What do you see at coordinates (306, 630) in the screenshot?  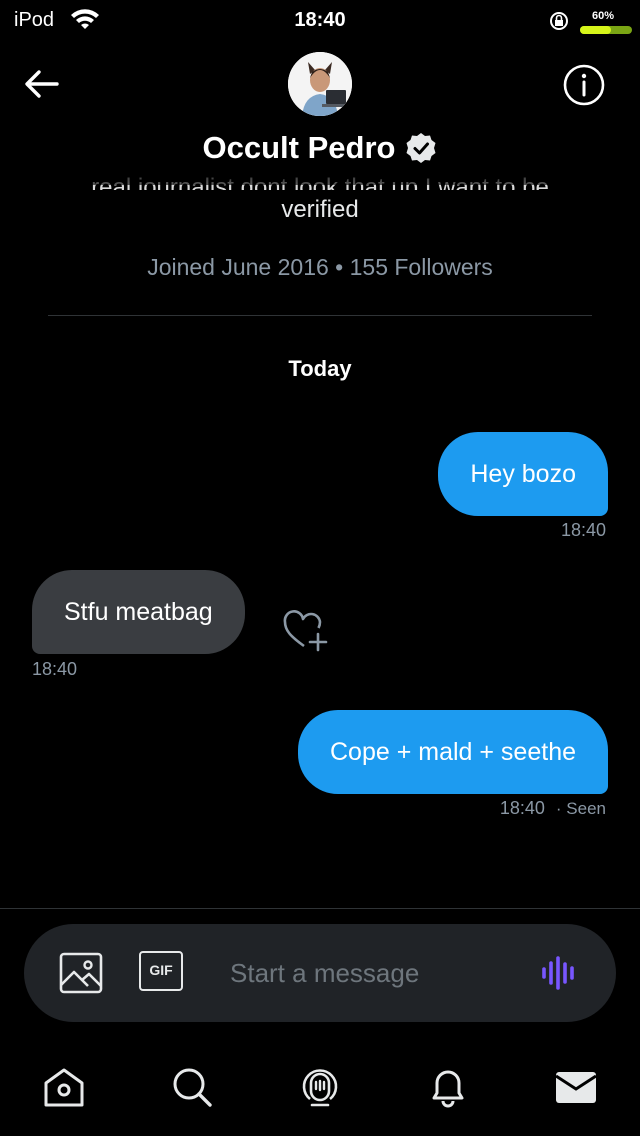 I see `like-add-icon` at bounding box center [306, 630].